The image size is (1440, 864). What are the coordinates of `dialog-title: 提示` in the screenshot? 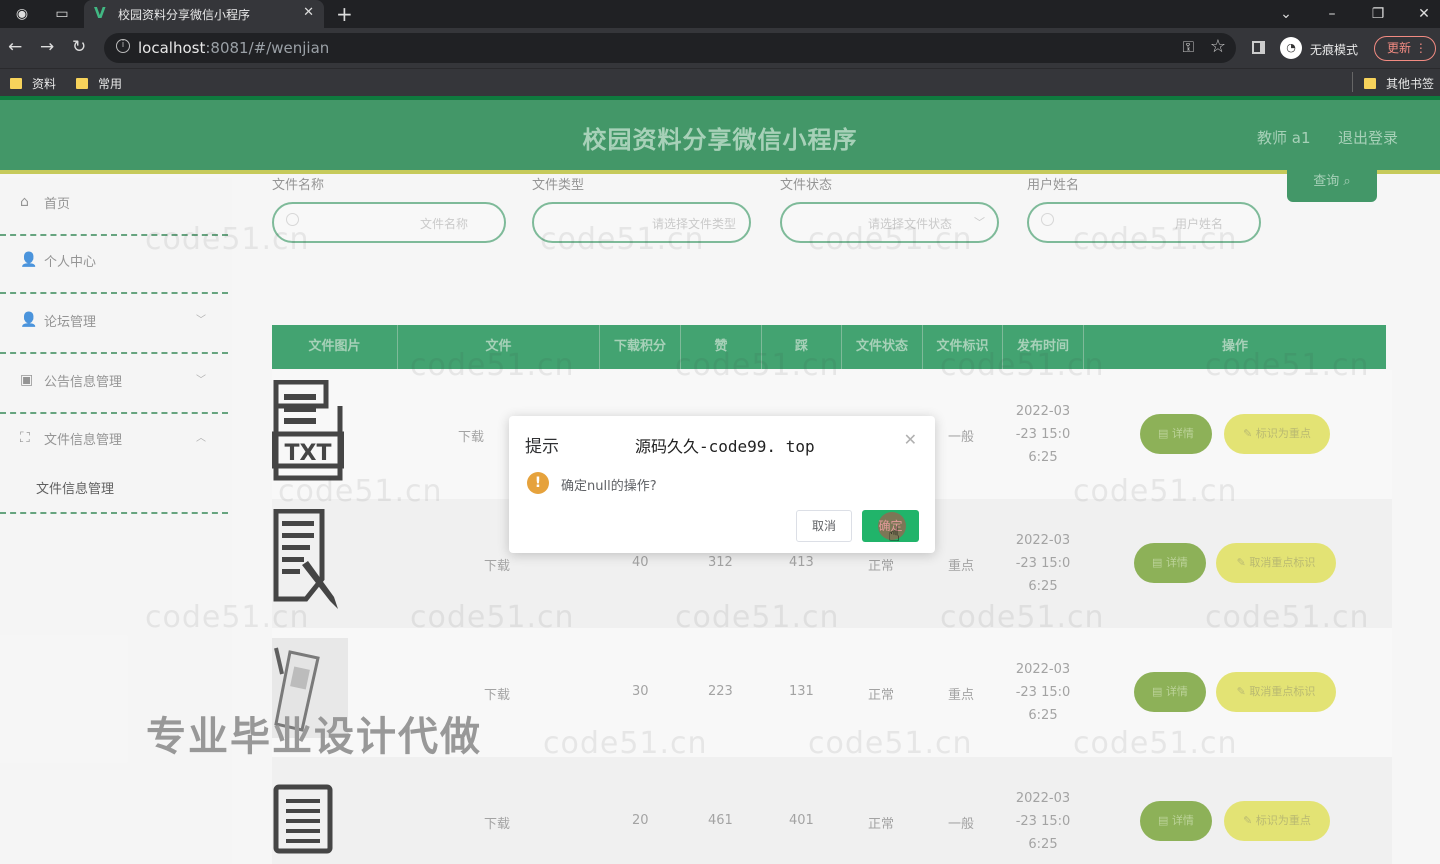 It's located at (542, 447).